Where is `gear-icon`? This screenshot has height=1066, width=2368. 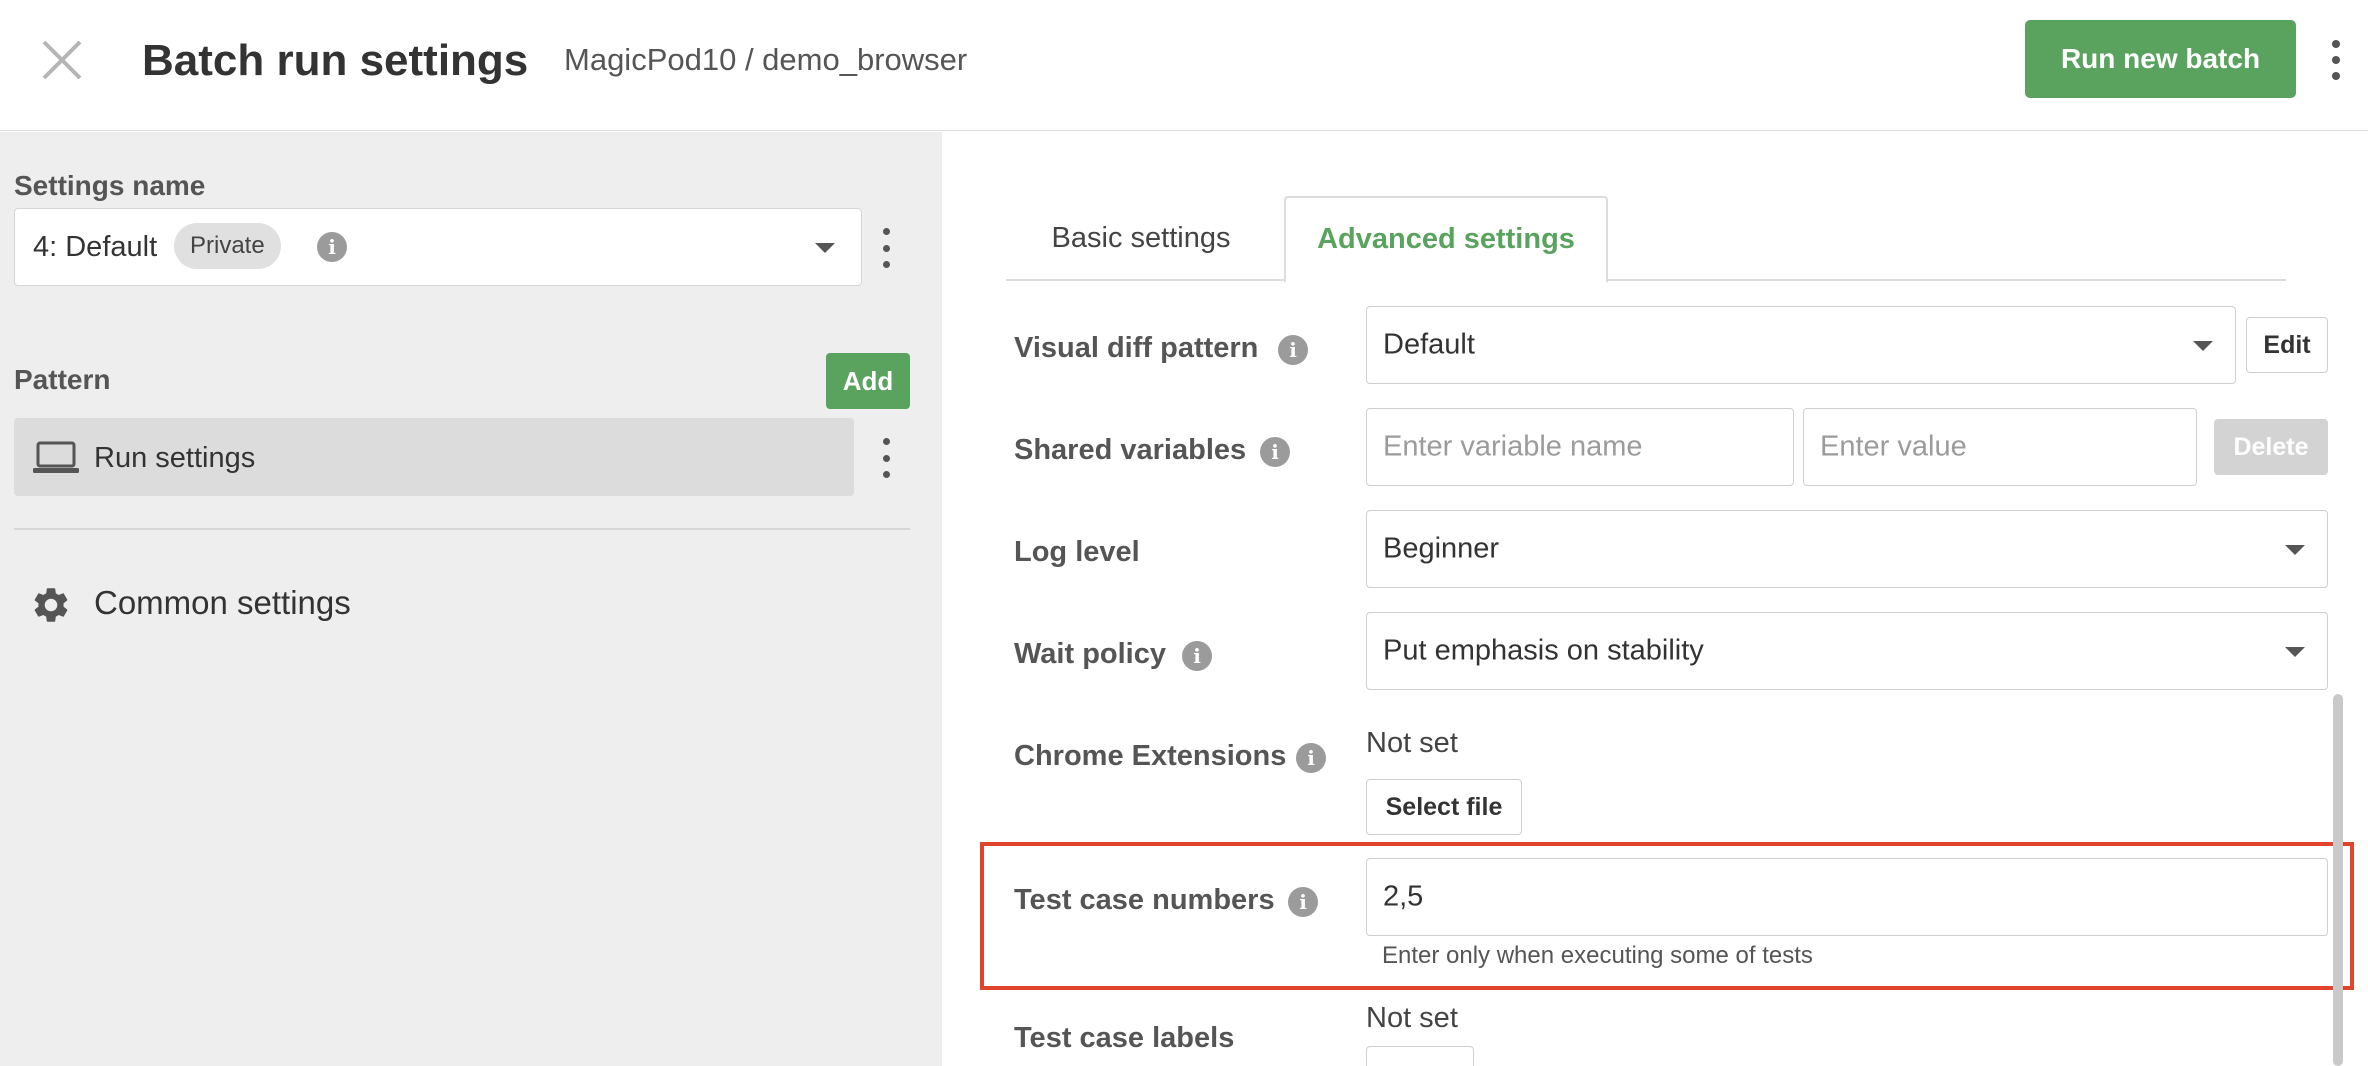
gear-icon is located at coordinates (51, 605).